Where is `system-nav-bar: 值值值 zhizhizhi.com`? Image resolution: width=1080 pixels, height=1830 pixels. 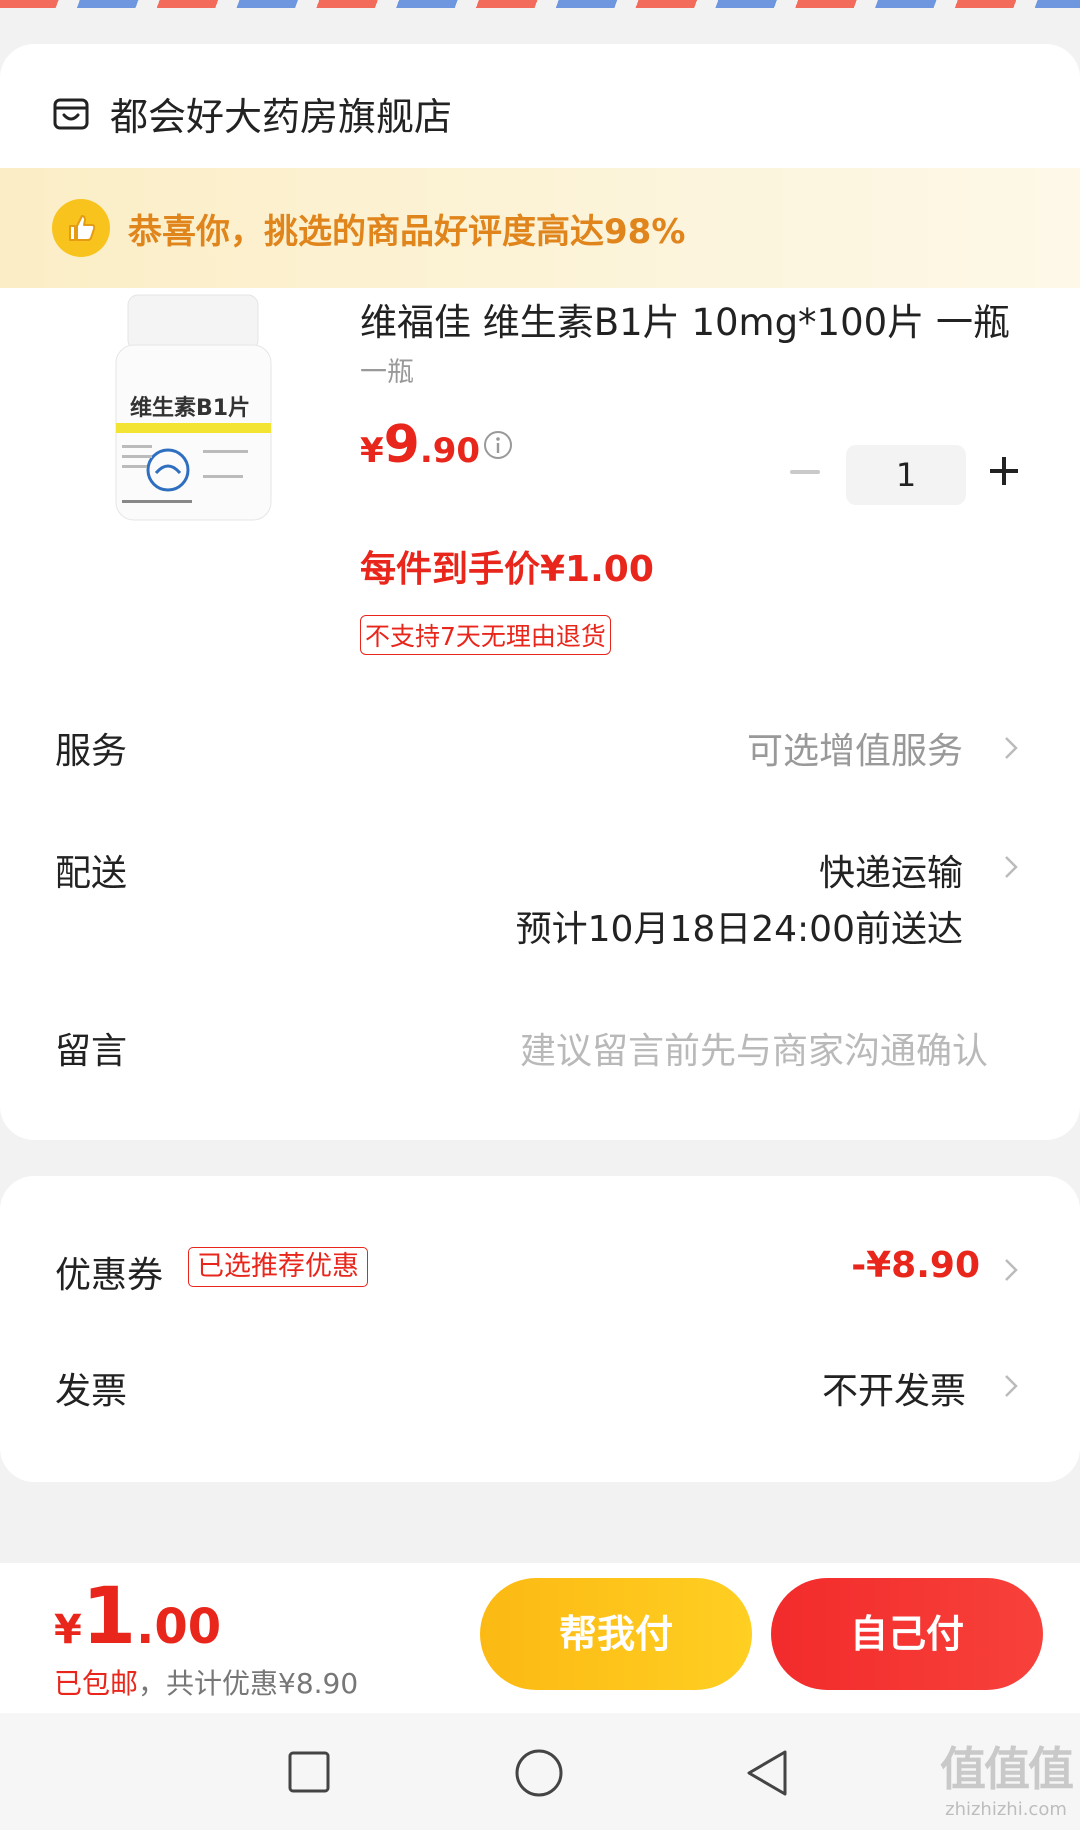
system-nav-bar: 值值值 zhizhizhi.com is located at coordinates (540, 1771).